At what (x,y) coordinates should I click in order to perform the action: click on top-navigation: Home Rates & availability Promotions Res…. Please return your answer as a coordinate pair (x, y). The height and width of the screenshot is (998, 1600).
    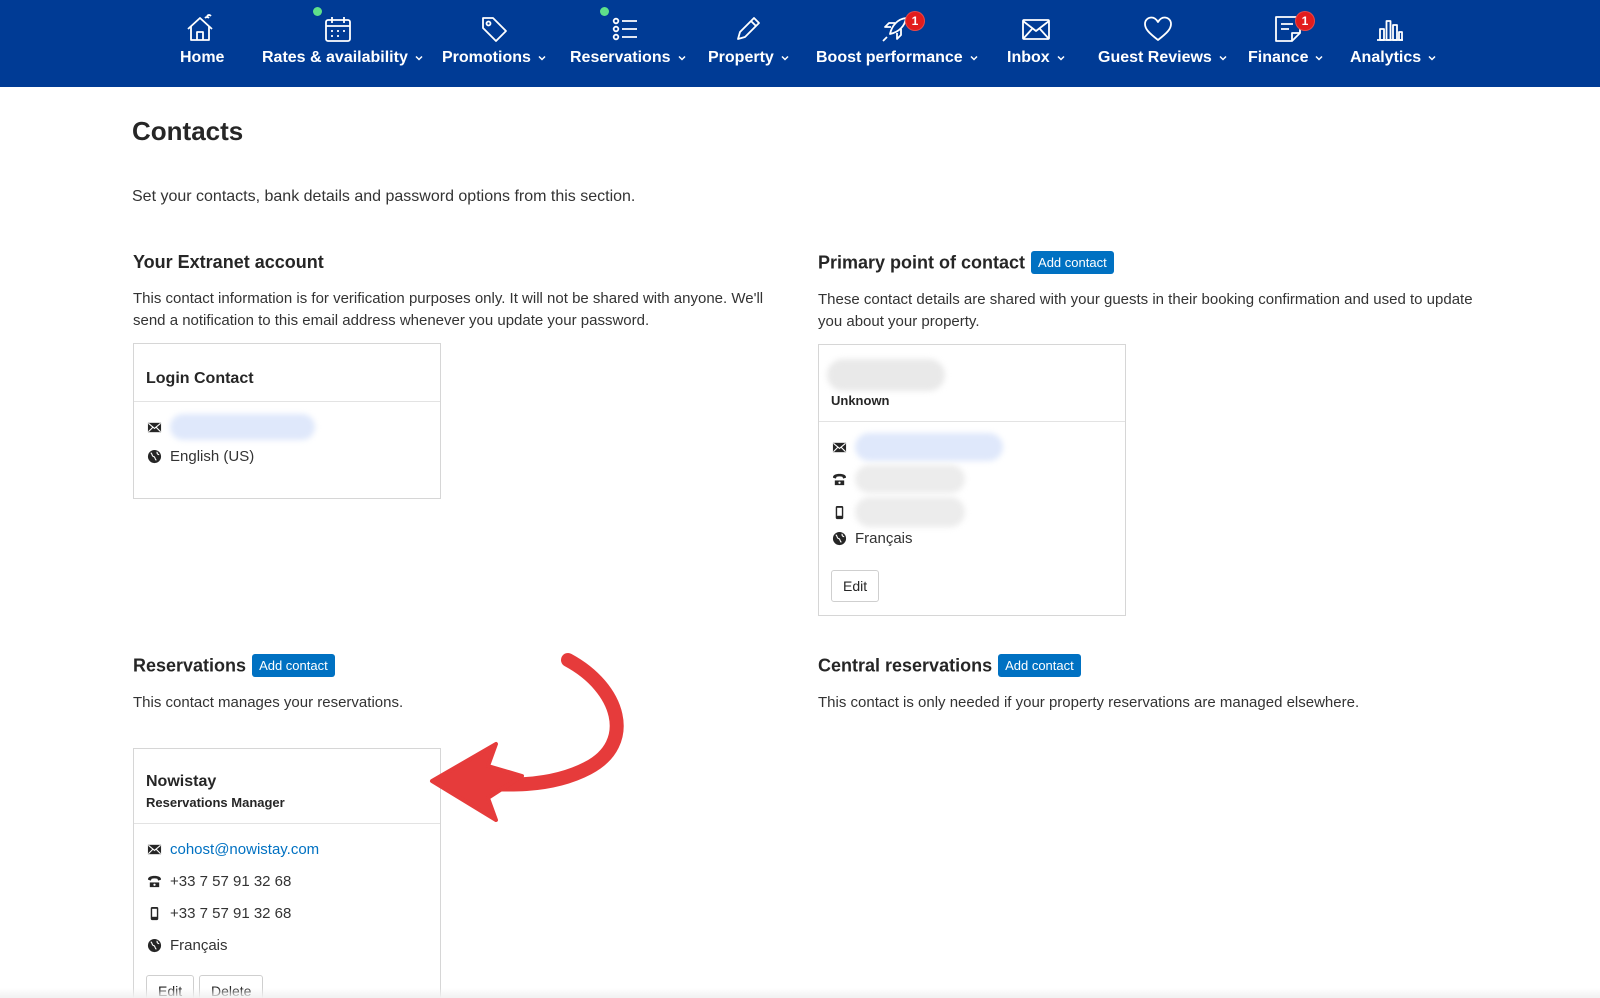
    Looking at the image, I should click on (800, 43).